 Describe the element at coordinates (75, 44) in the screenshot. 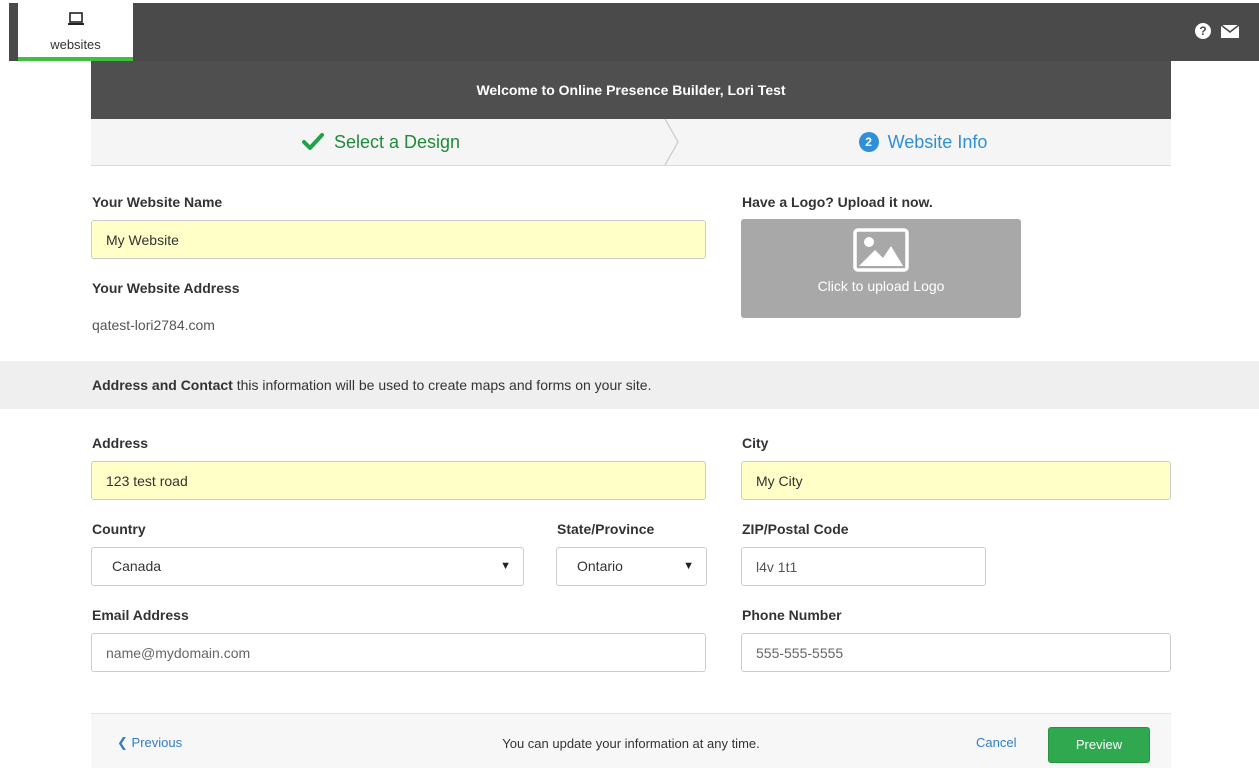

I see `tab-websites-label: websites` at that location.